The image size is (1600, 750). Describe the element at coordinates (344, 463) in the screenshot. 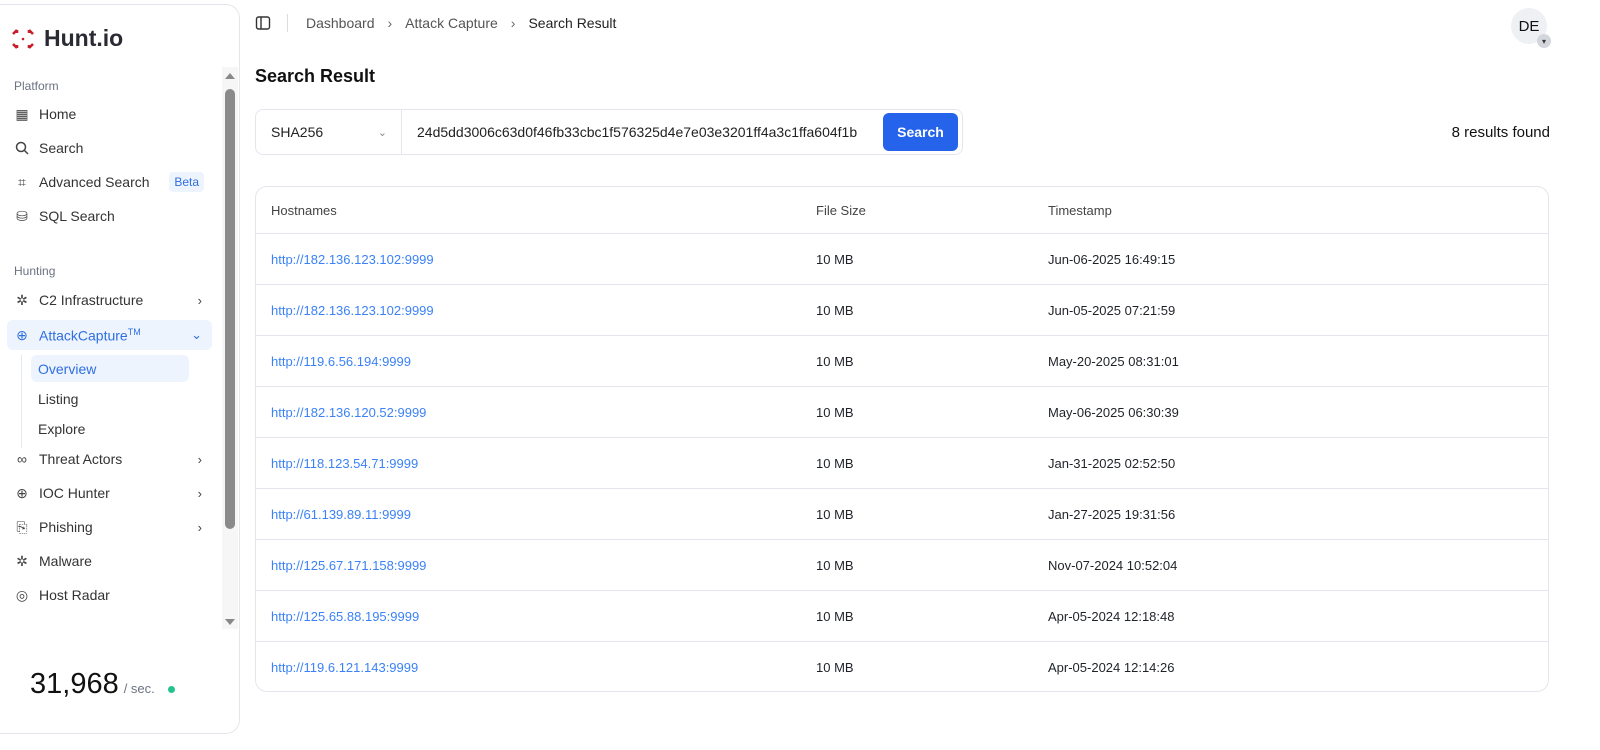

I see `hostname-link: http://118.123.54.71:9999` at that location.